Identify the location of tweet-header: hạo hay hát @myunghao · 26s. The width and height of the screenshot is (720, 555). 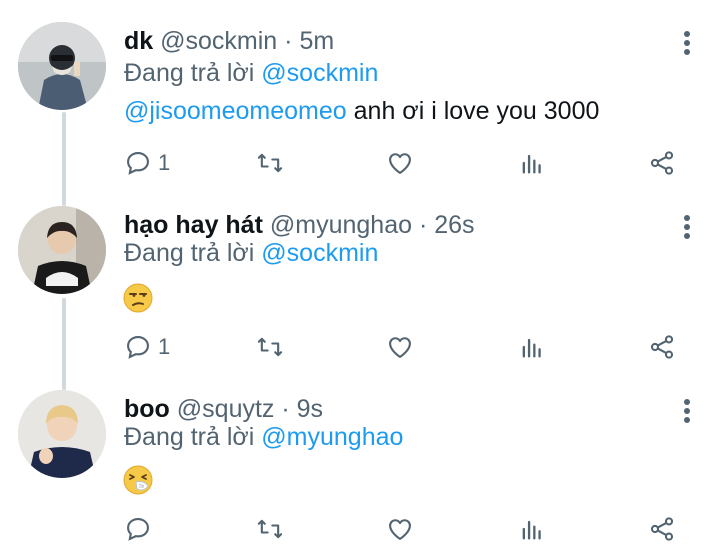
(299, 225).